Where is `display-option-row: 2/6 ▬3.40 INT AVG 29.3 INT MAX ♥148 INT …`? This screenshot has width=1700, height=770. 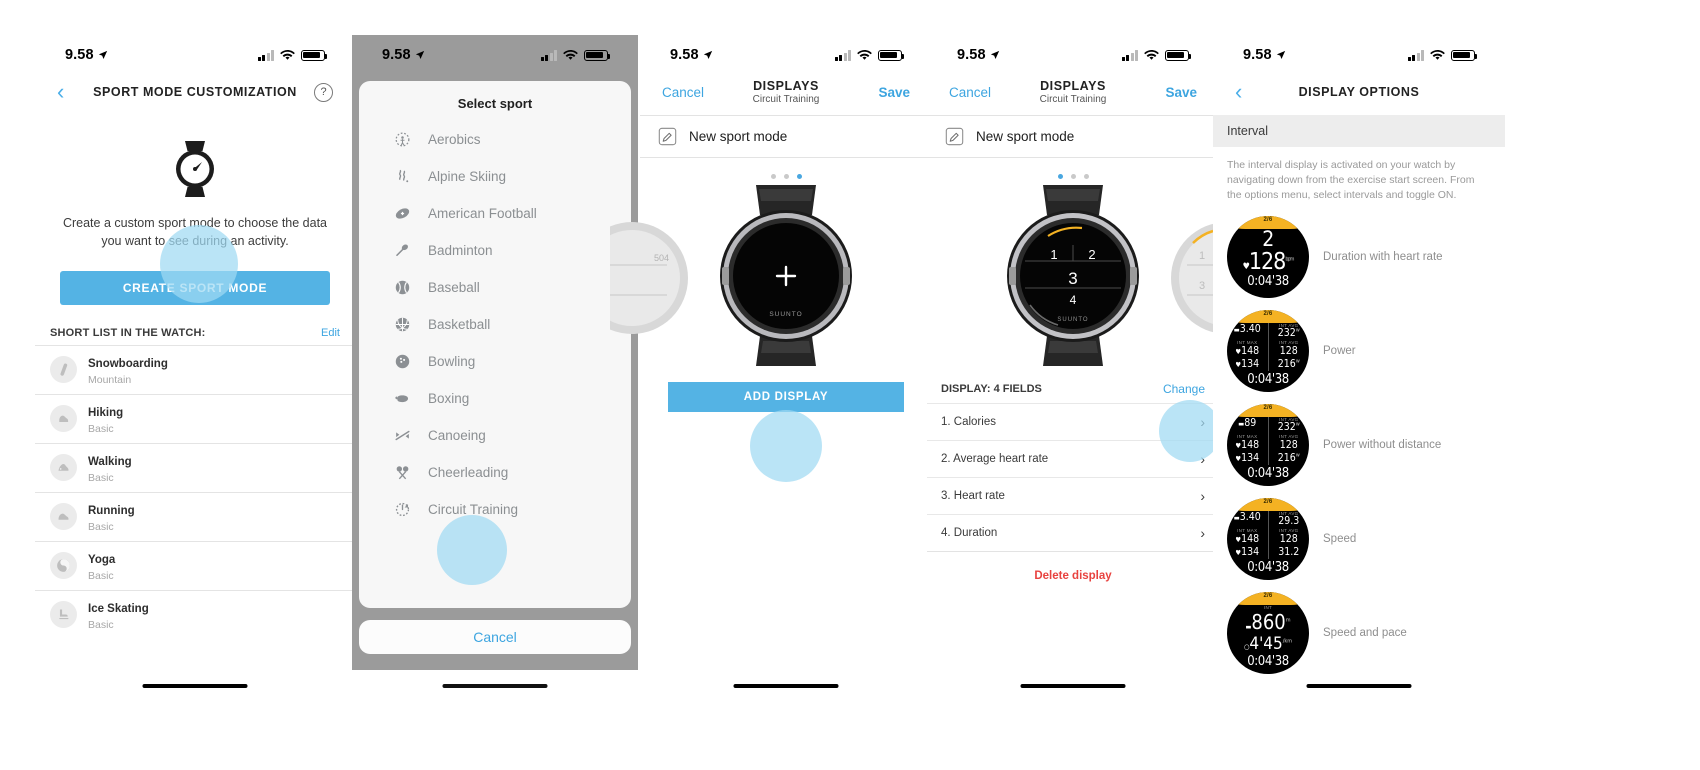 display-option-row: 2/6 ▬3.40 INT AVG 29.3 INT MAX ♥148 INT … is located at coordinates (1359, 539).